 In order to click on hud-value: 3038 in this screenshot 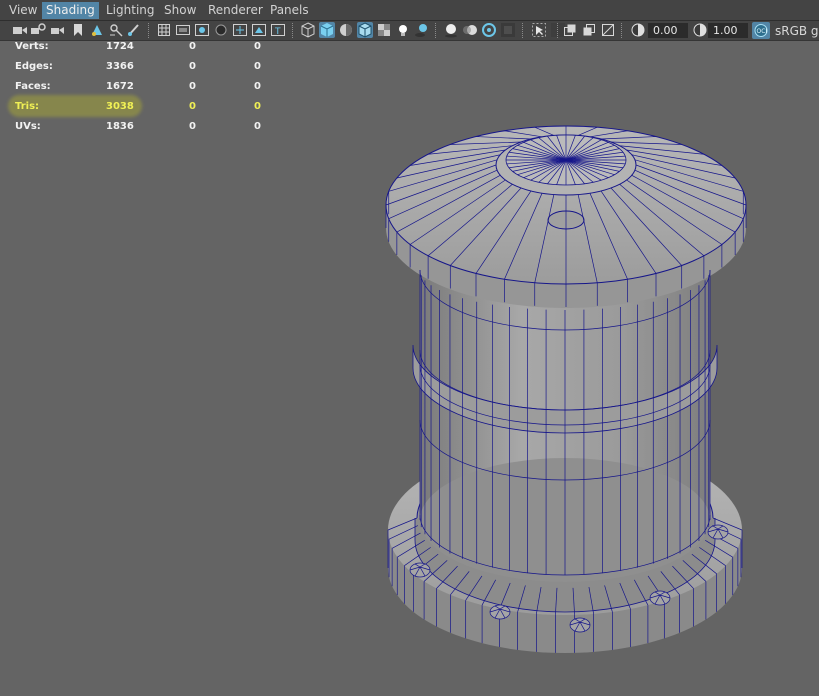, I will do `click(120, 106)`.